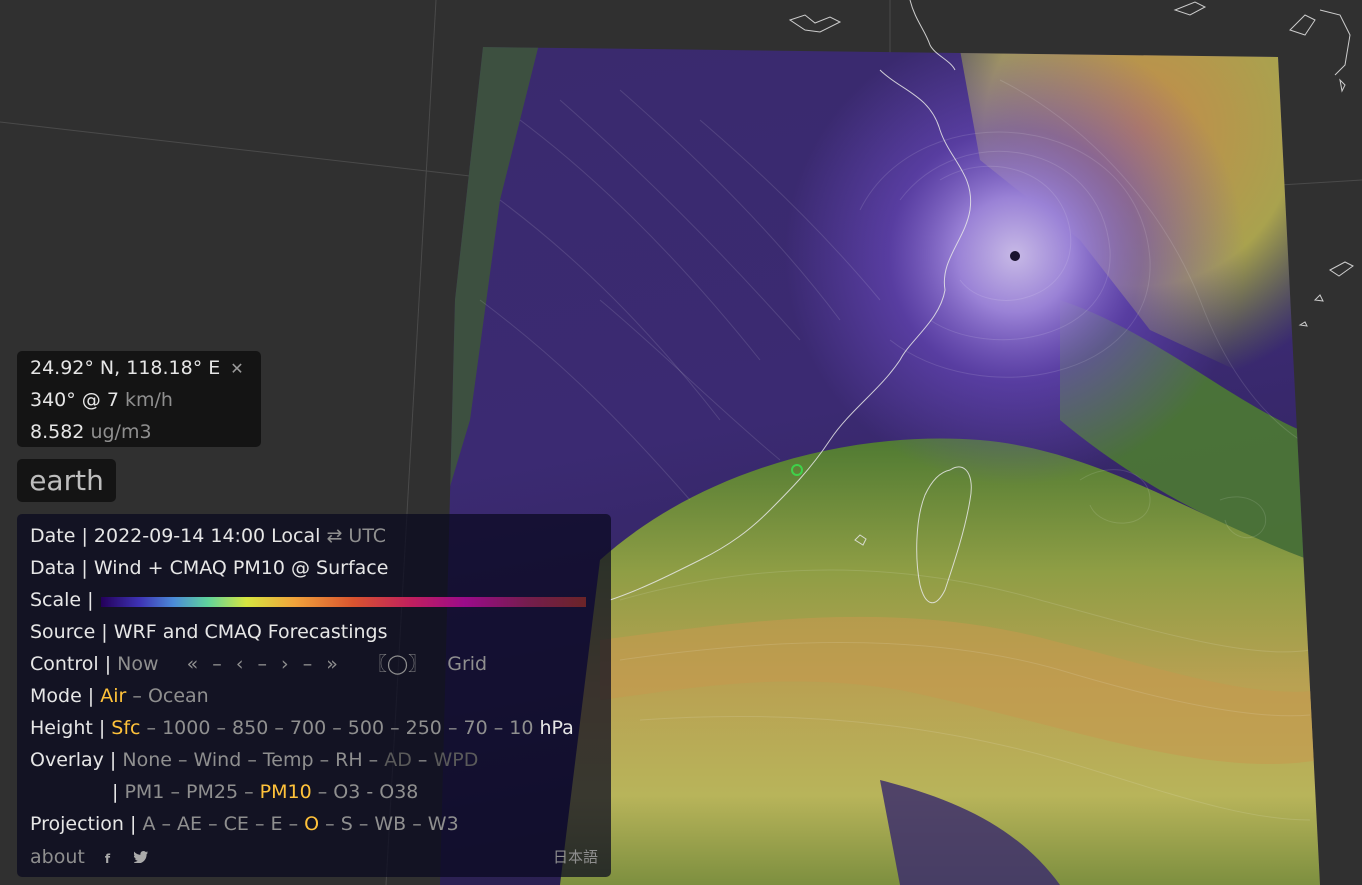 The image size is (1362, 885). I want to click on overlay-pm10: PM10, so click(286, 792).